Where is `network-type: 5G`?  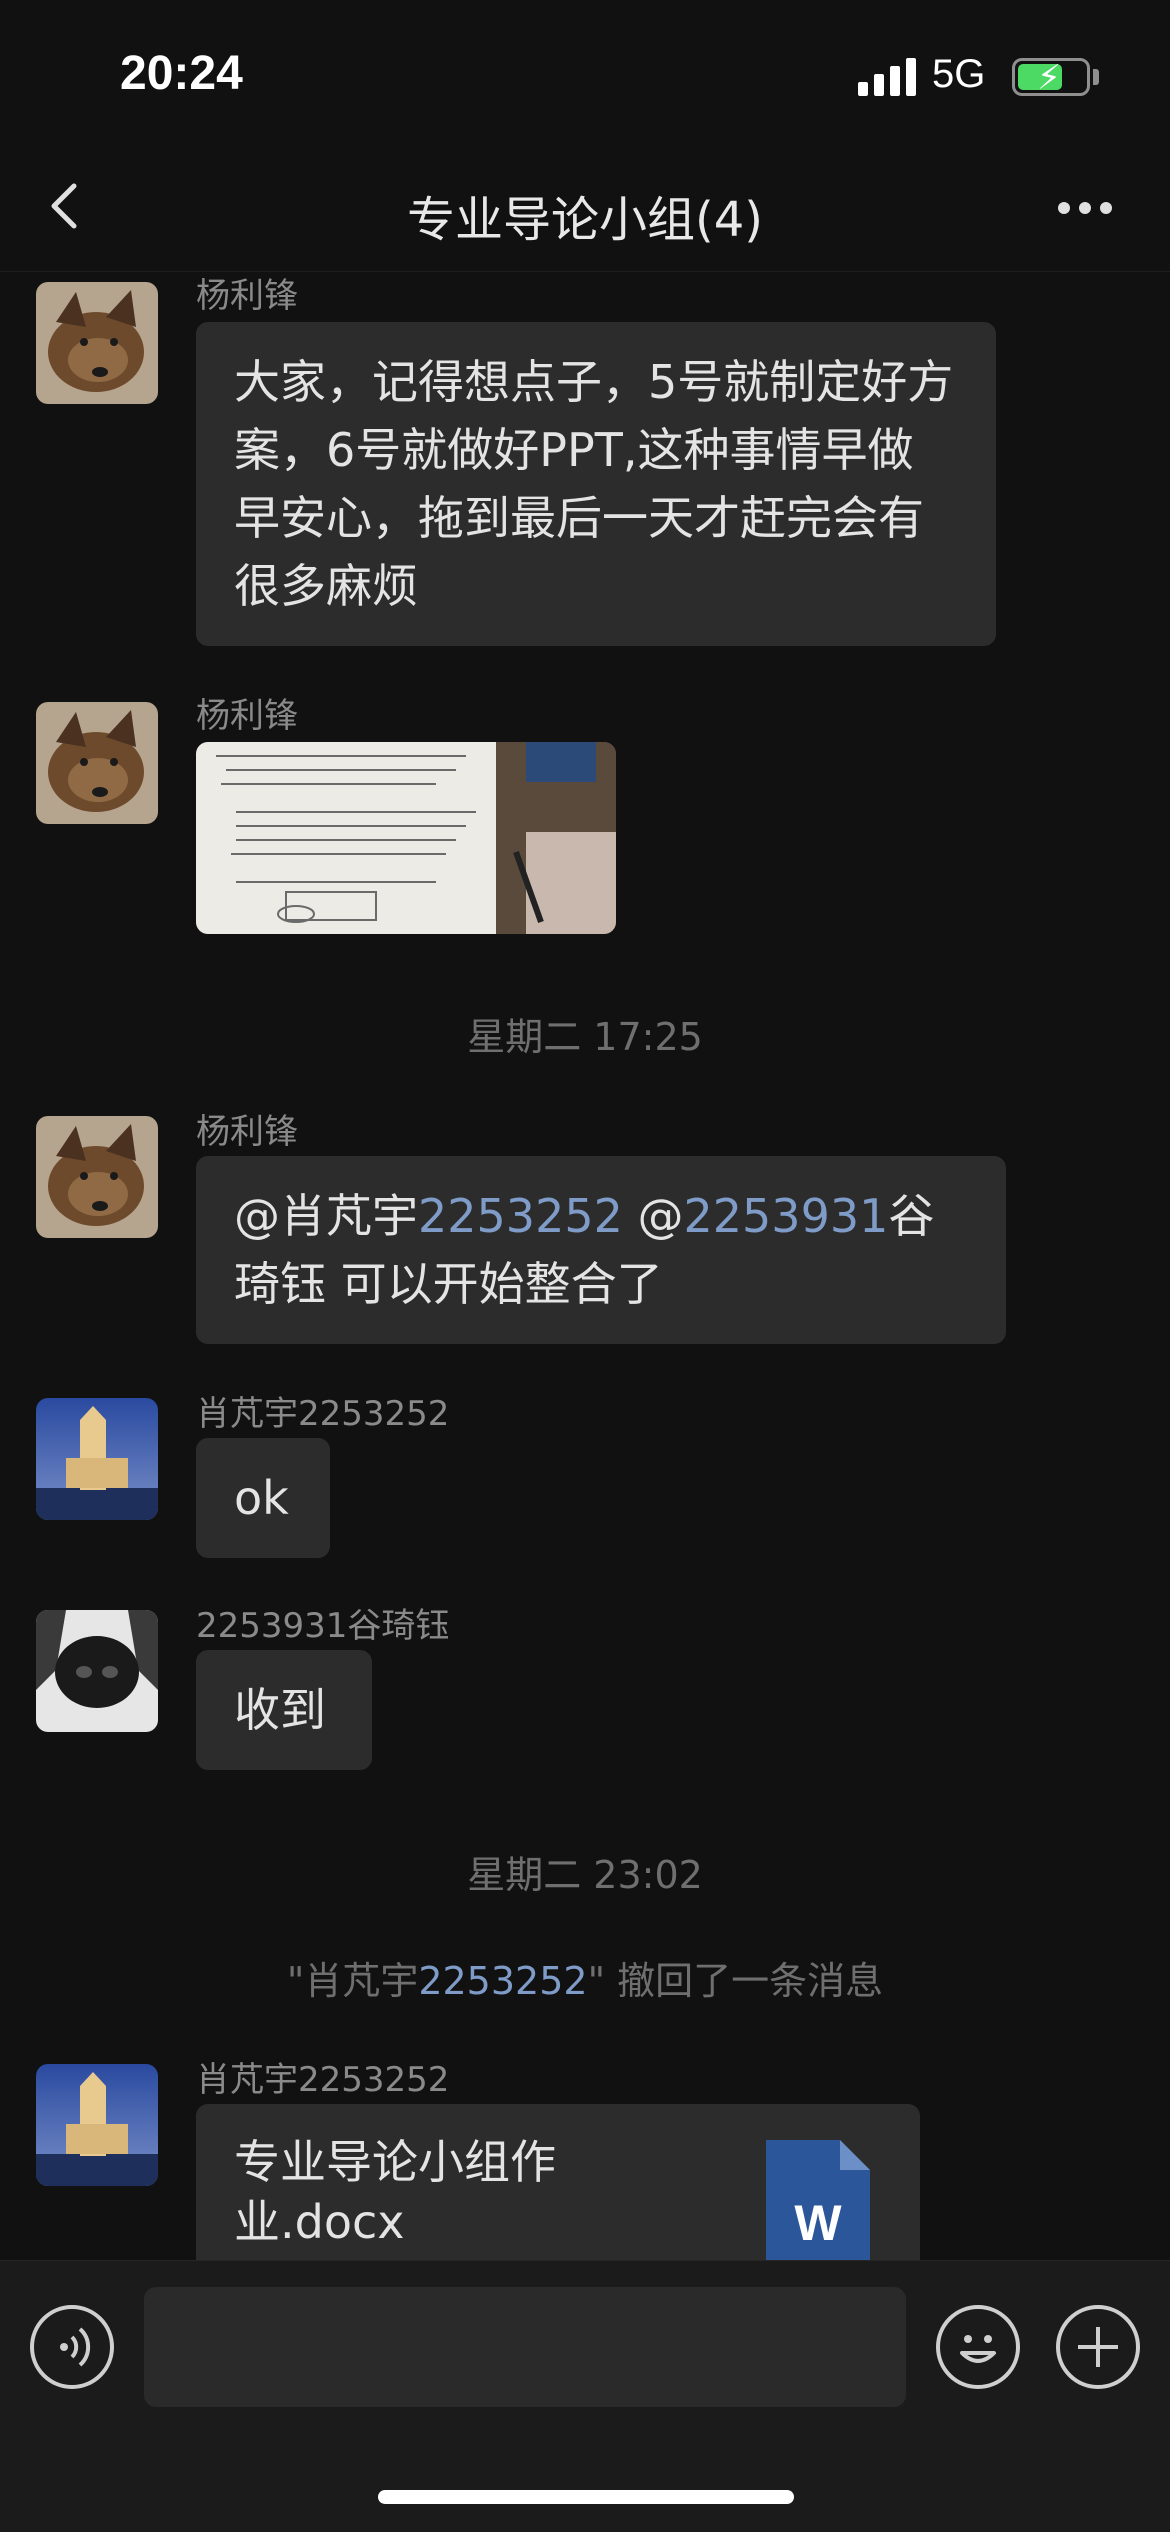
network-type: 5G is located at coordinates (959, 74).